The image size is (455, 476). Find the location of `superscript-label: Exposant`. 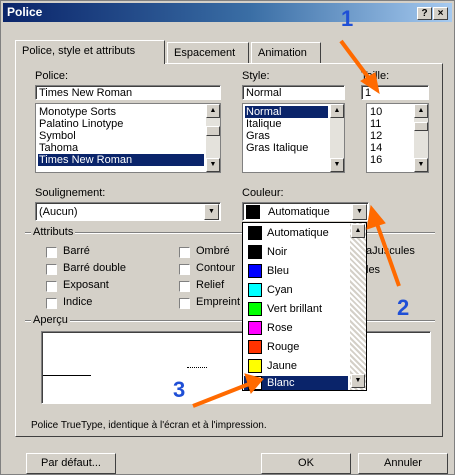

superscript-label: Exposant is located at coordinates (86, 285).